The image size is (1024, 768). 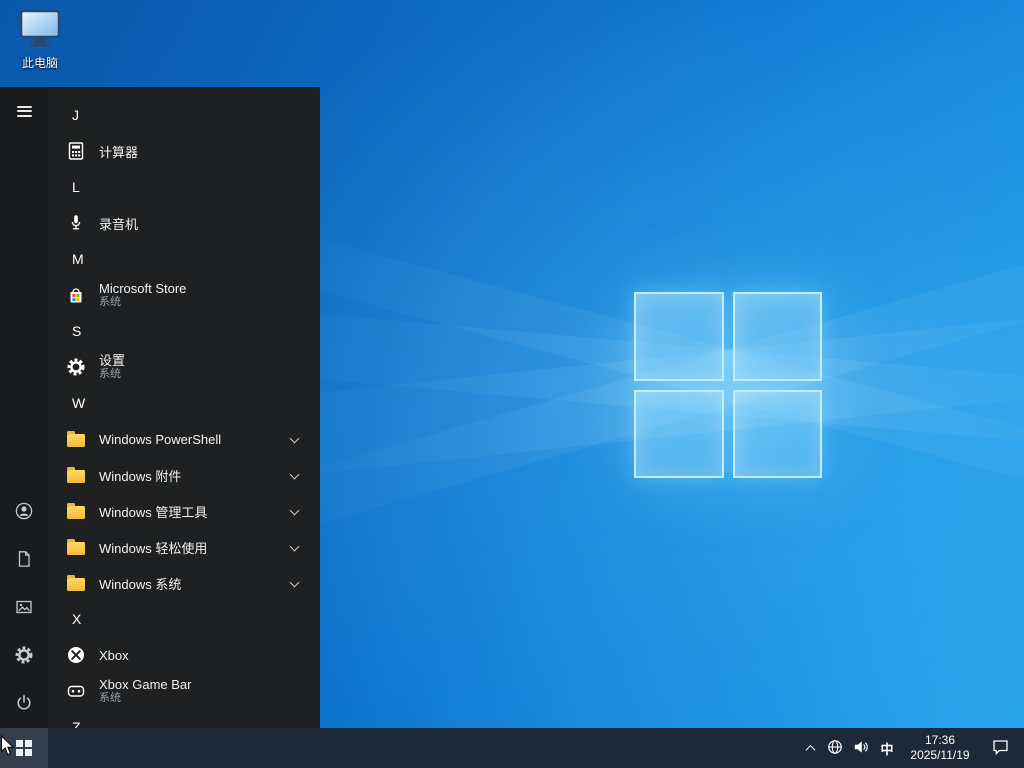 I want to click on folder-item-windows-admin-tools: Windows 管理工具, so click(x=184, y=511).